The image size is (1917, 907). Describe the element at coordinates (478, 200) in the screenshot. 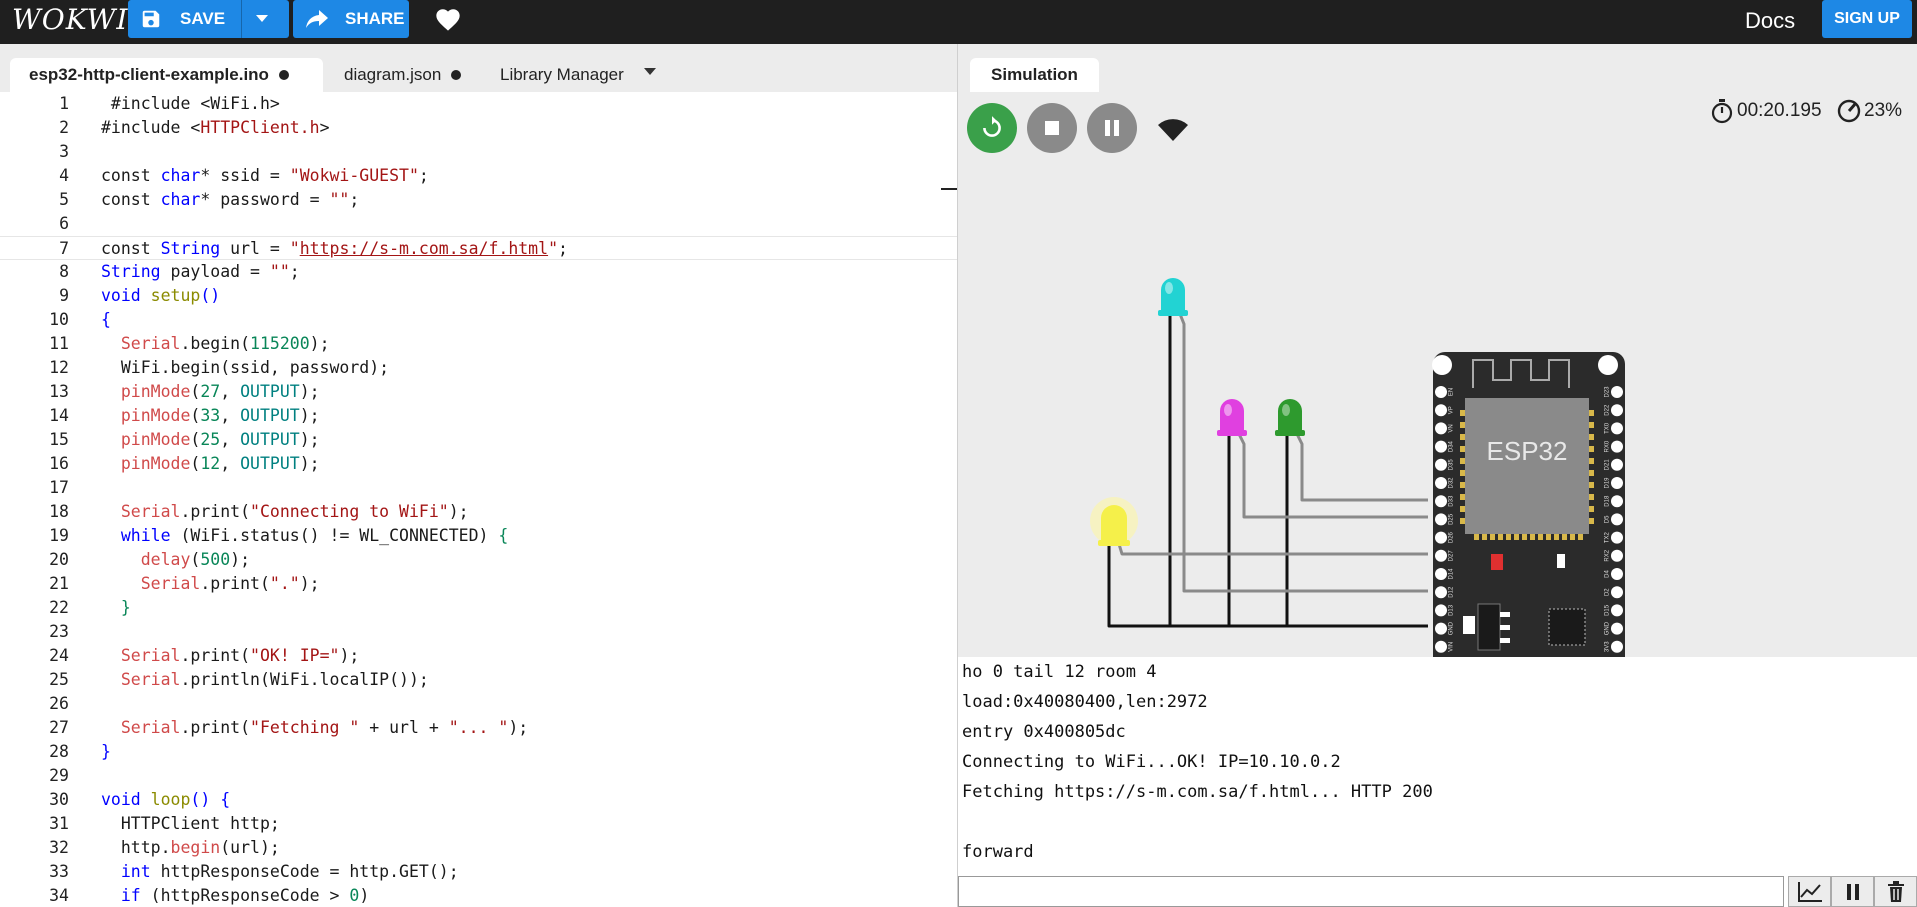

I see `code-line: 5 const char* password = "";` at that location.